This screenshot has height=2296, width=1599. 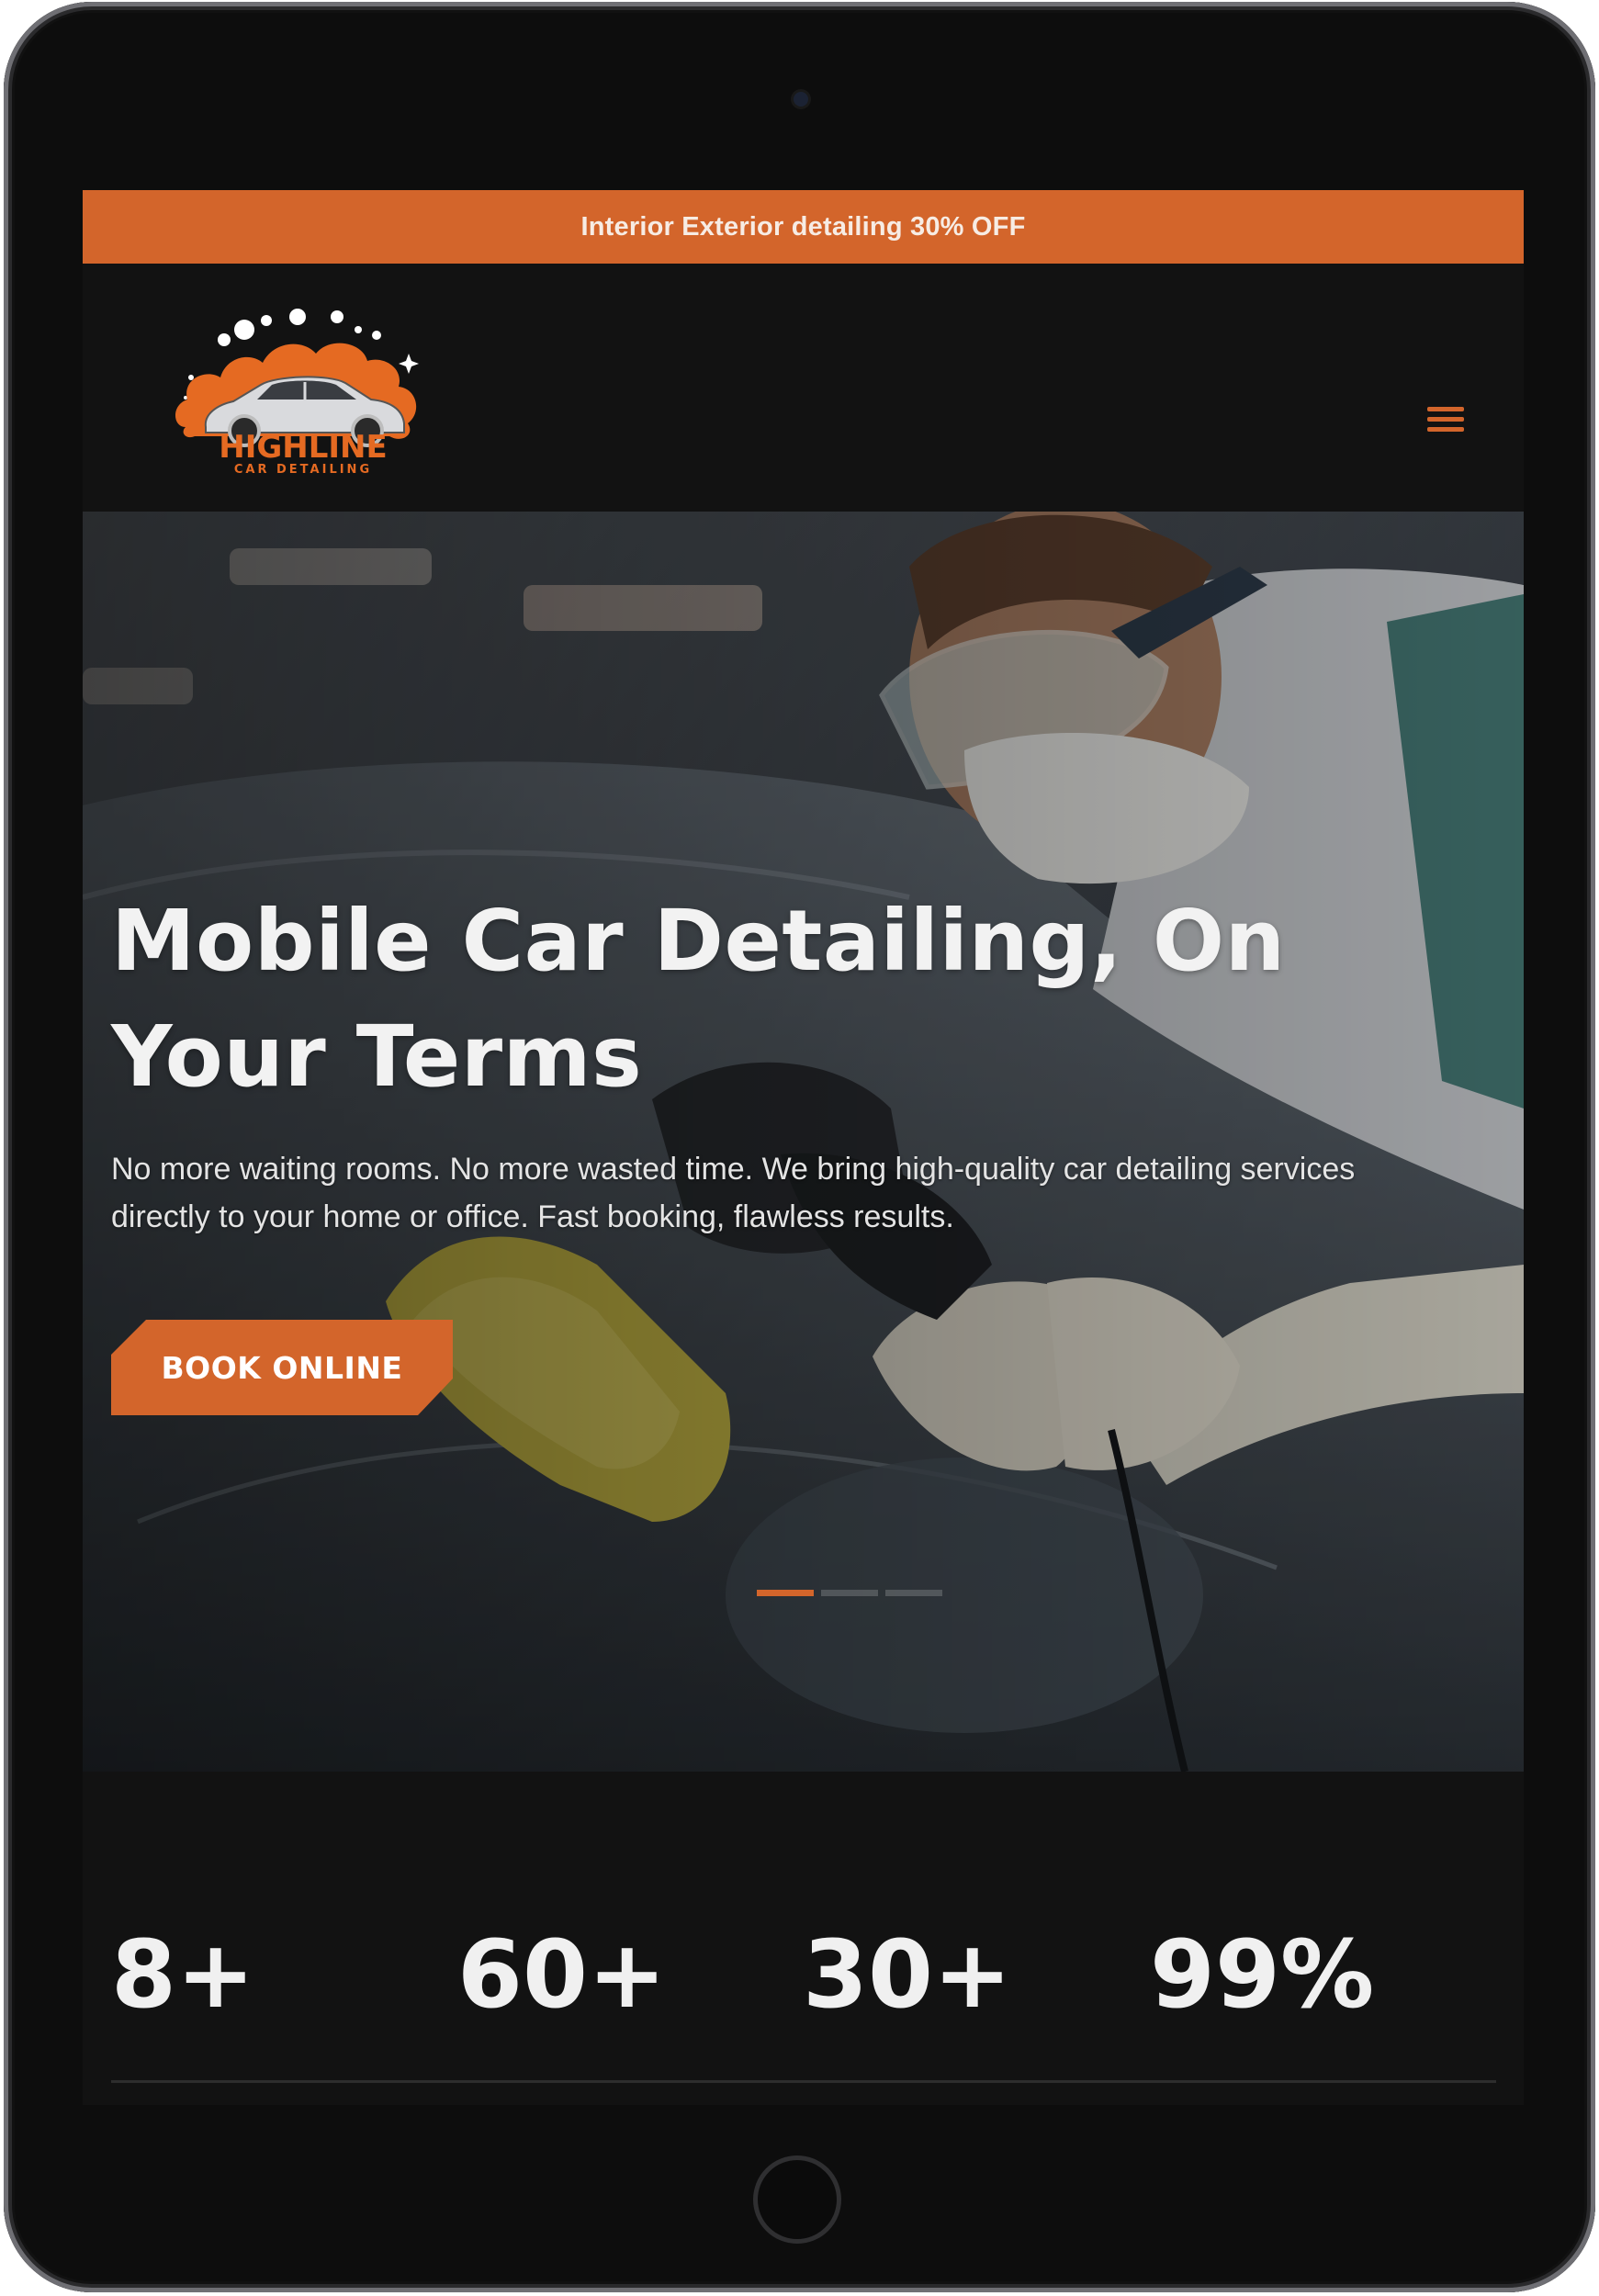 I want to click on stat-value-2: 60+, so click(x=562, y=1975).